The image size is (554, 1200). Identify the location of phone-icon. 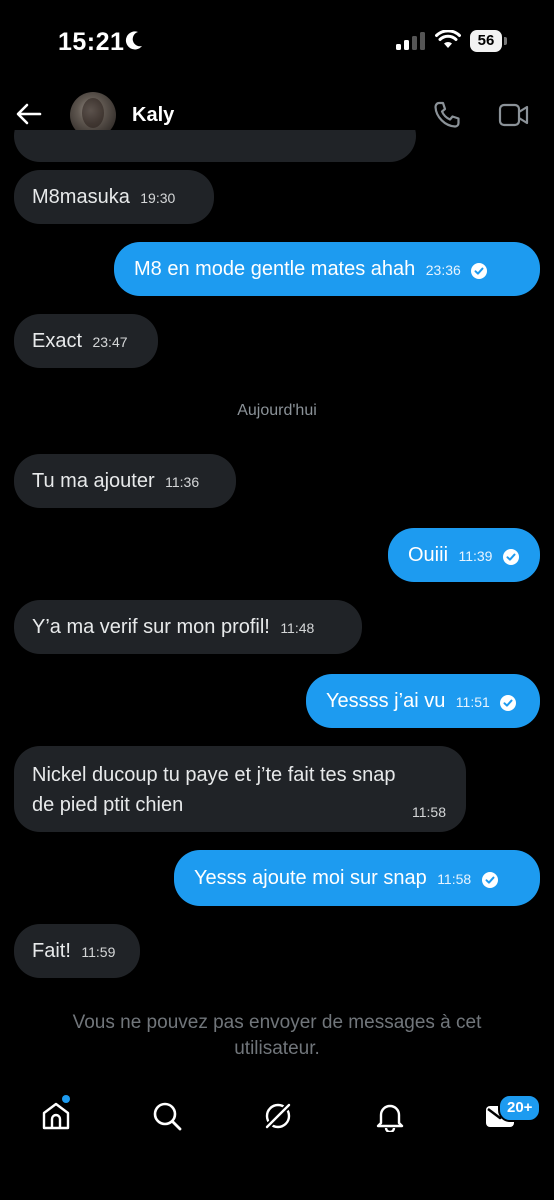
(447, 115).